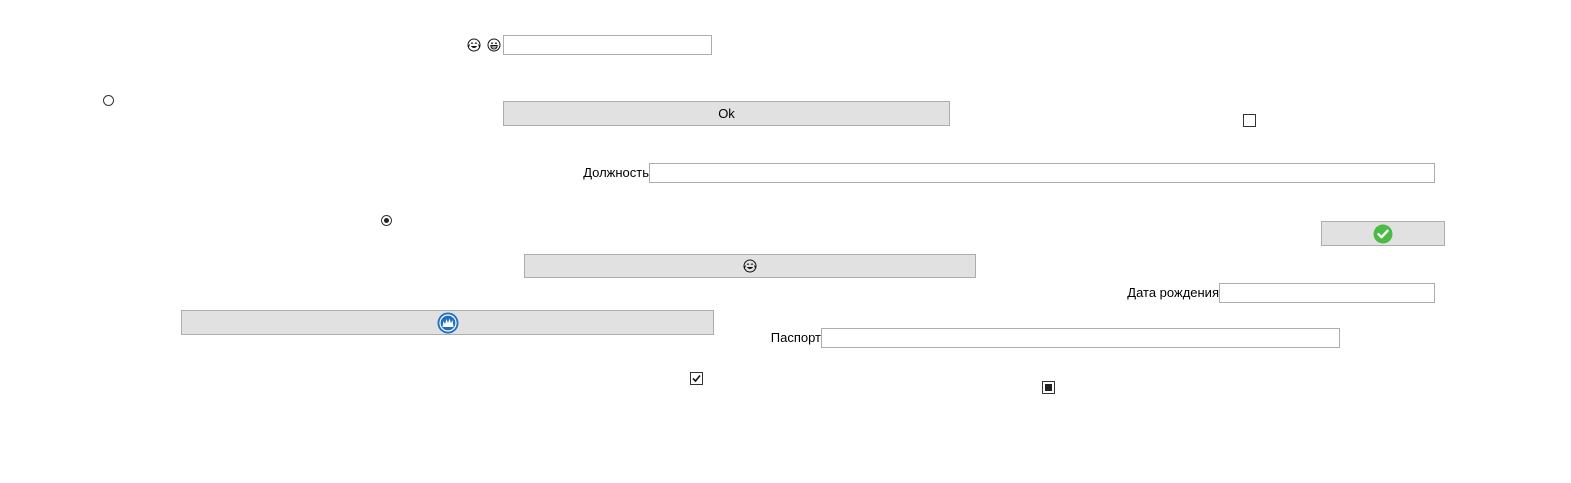 The height and width of the screenshot is (483, 1571). Describe the element at coordinates (1042, 173) in the screenshot. I see `position-input` at that location.